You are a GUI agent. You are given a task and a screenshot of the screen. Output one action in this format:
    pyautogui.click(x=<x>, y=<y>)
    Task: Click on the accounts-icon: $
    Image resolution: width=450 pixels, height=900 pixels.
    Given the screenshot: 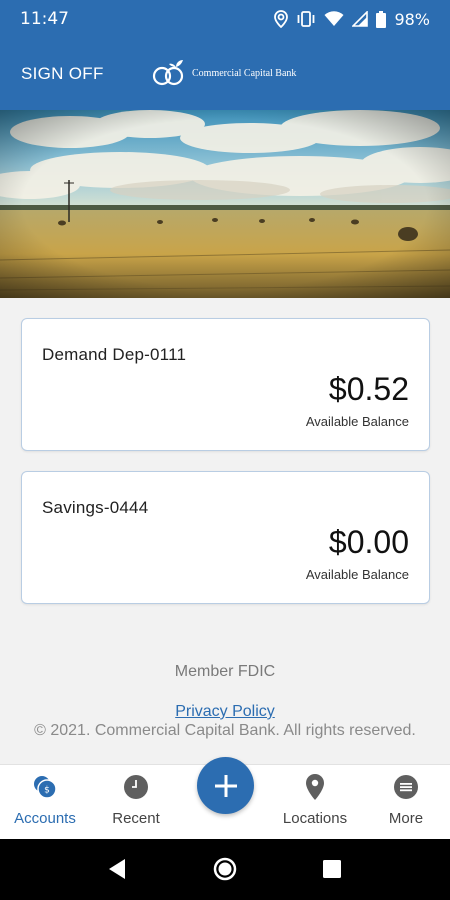 What is the action you would take?
    pyautogui.click(x=45, y=787)
    